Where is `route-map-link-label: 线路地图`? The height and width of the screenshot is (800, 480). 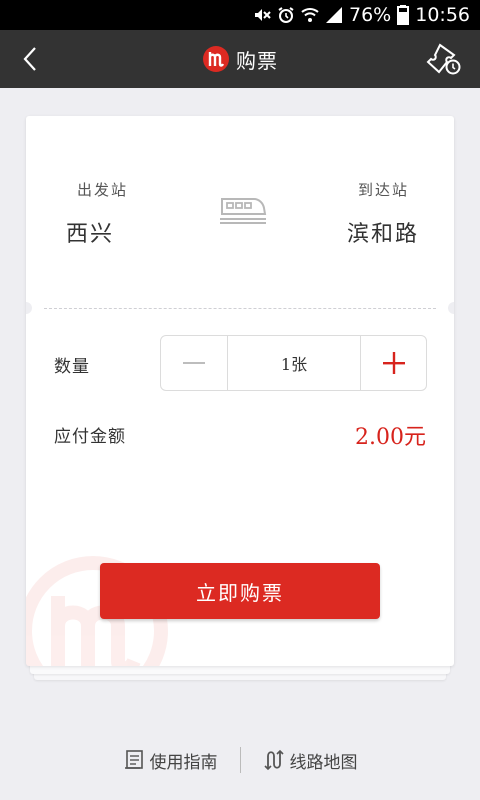 route-map-link-label: 线路地图 is located at coordinates (323, 762).